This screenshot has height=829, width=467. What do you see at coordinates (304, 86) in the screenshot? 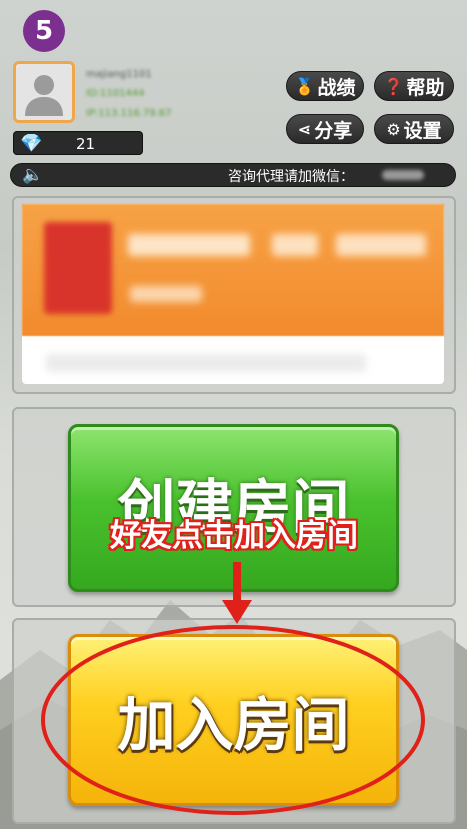
I see `medal-icon: 🏅` at bounding box center [304, 86].